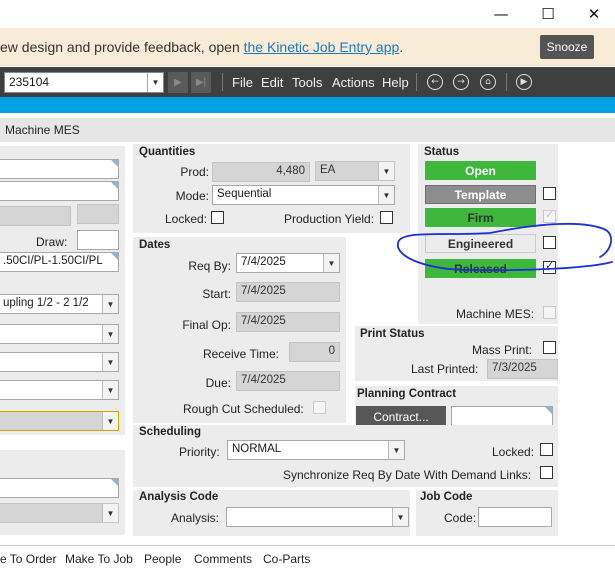 The image size is (615, 569). What do you see at coordinates (461, 82) in the screenshot?
I see `forward-icon: →` at bounding box center [461, 82].